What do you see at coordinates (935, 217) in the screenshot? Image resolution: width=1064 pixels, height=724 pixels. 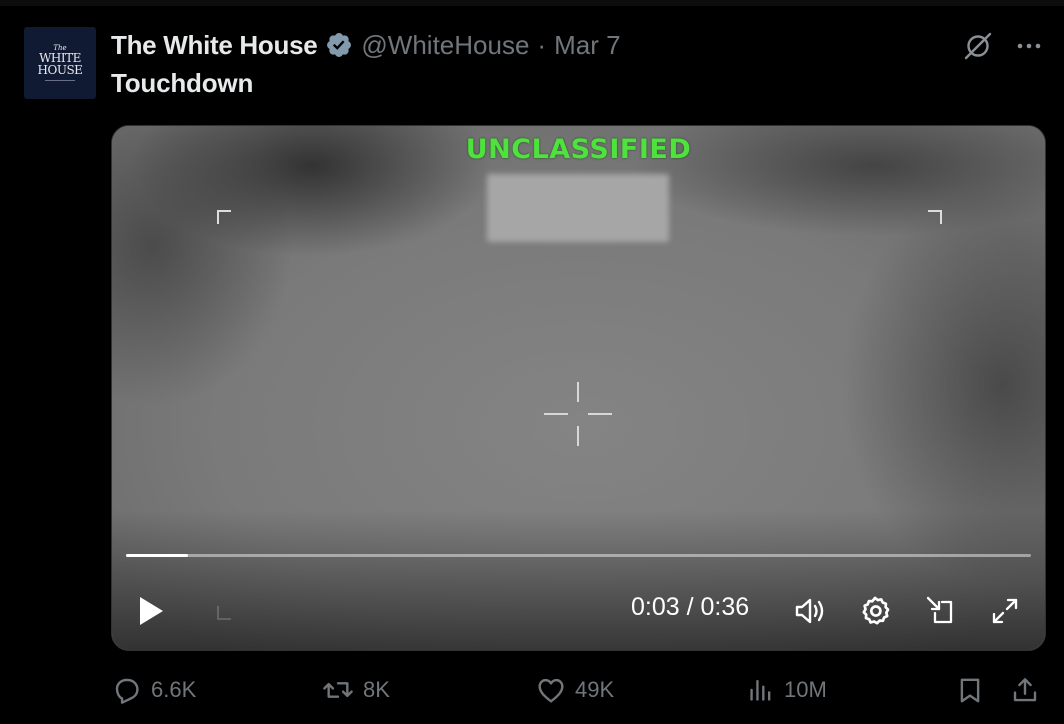 I see `reticle-corner-top-right` at bounding box center [935, 217].